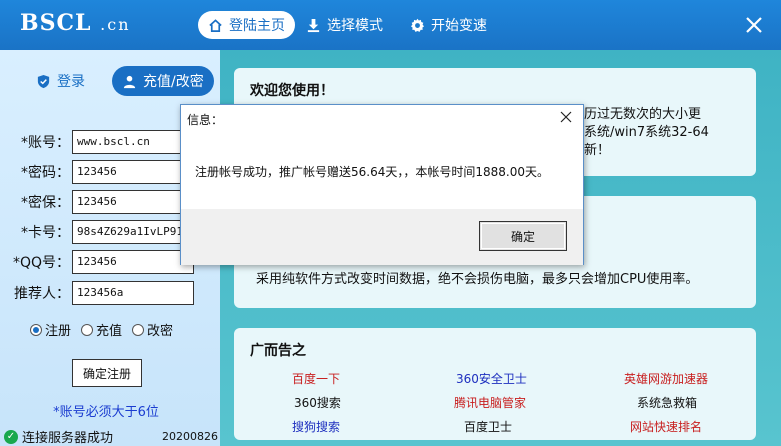 This screenshot has width=781, height=446. Describe the element at coordinates (316, 378) in the screenshot. I see `ad-link-baidu: 百度一下` at that location.